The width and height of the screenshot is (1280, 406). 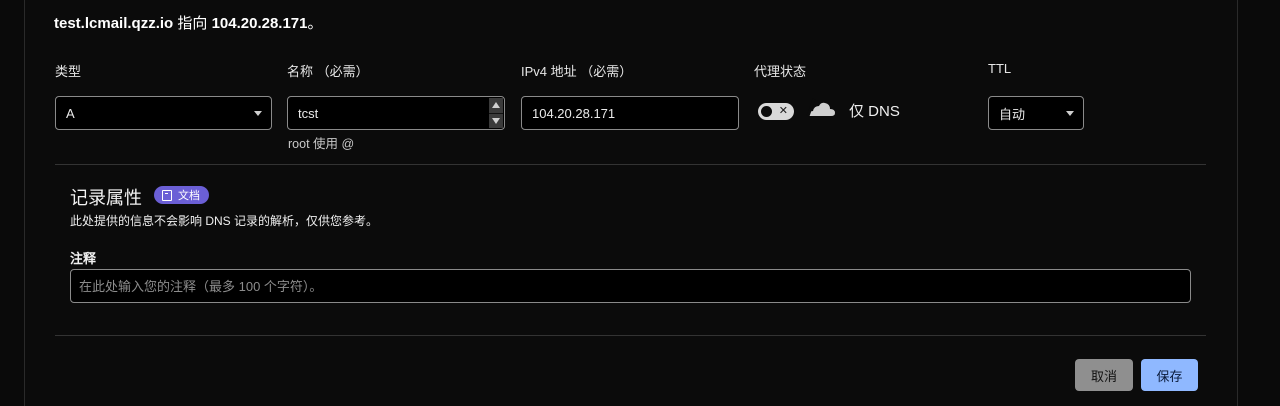 I want to click on save-button: 保存, so click(x=1169, y=375).